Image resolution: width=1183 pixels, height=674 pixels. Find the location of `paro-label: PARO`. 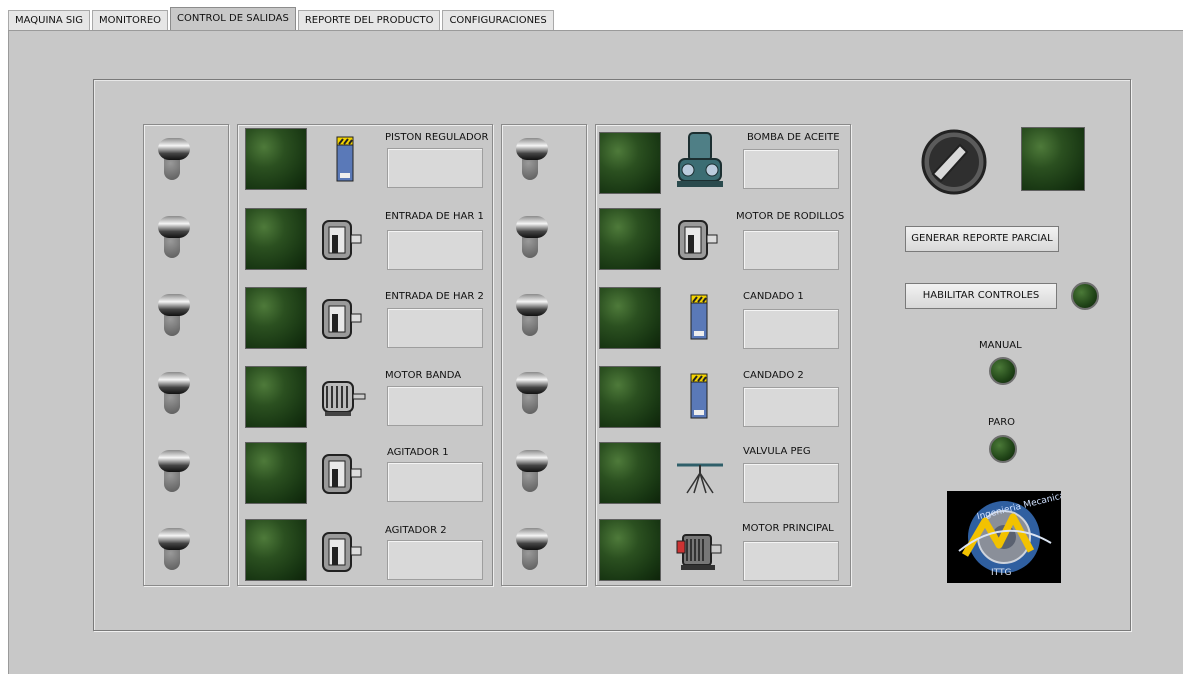

paro-label: PARO is located at coordinates (1002, 422).